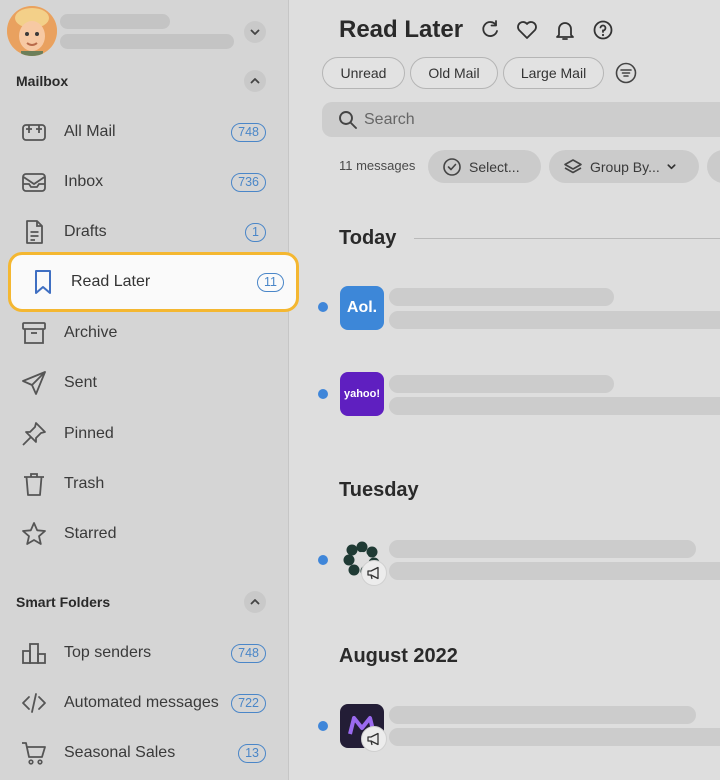  What do you see at coordinates (567, 238) in the screenshot?
I see `divider` at bounding box center [567, 238].